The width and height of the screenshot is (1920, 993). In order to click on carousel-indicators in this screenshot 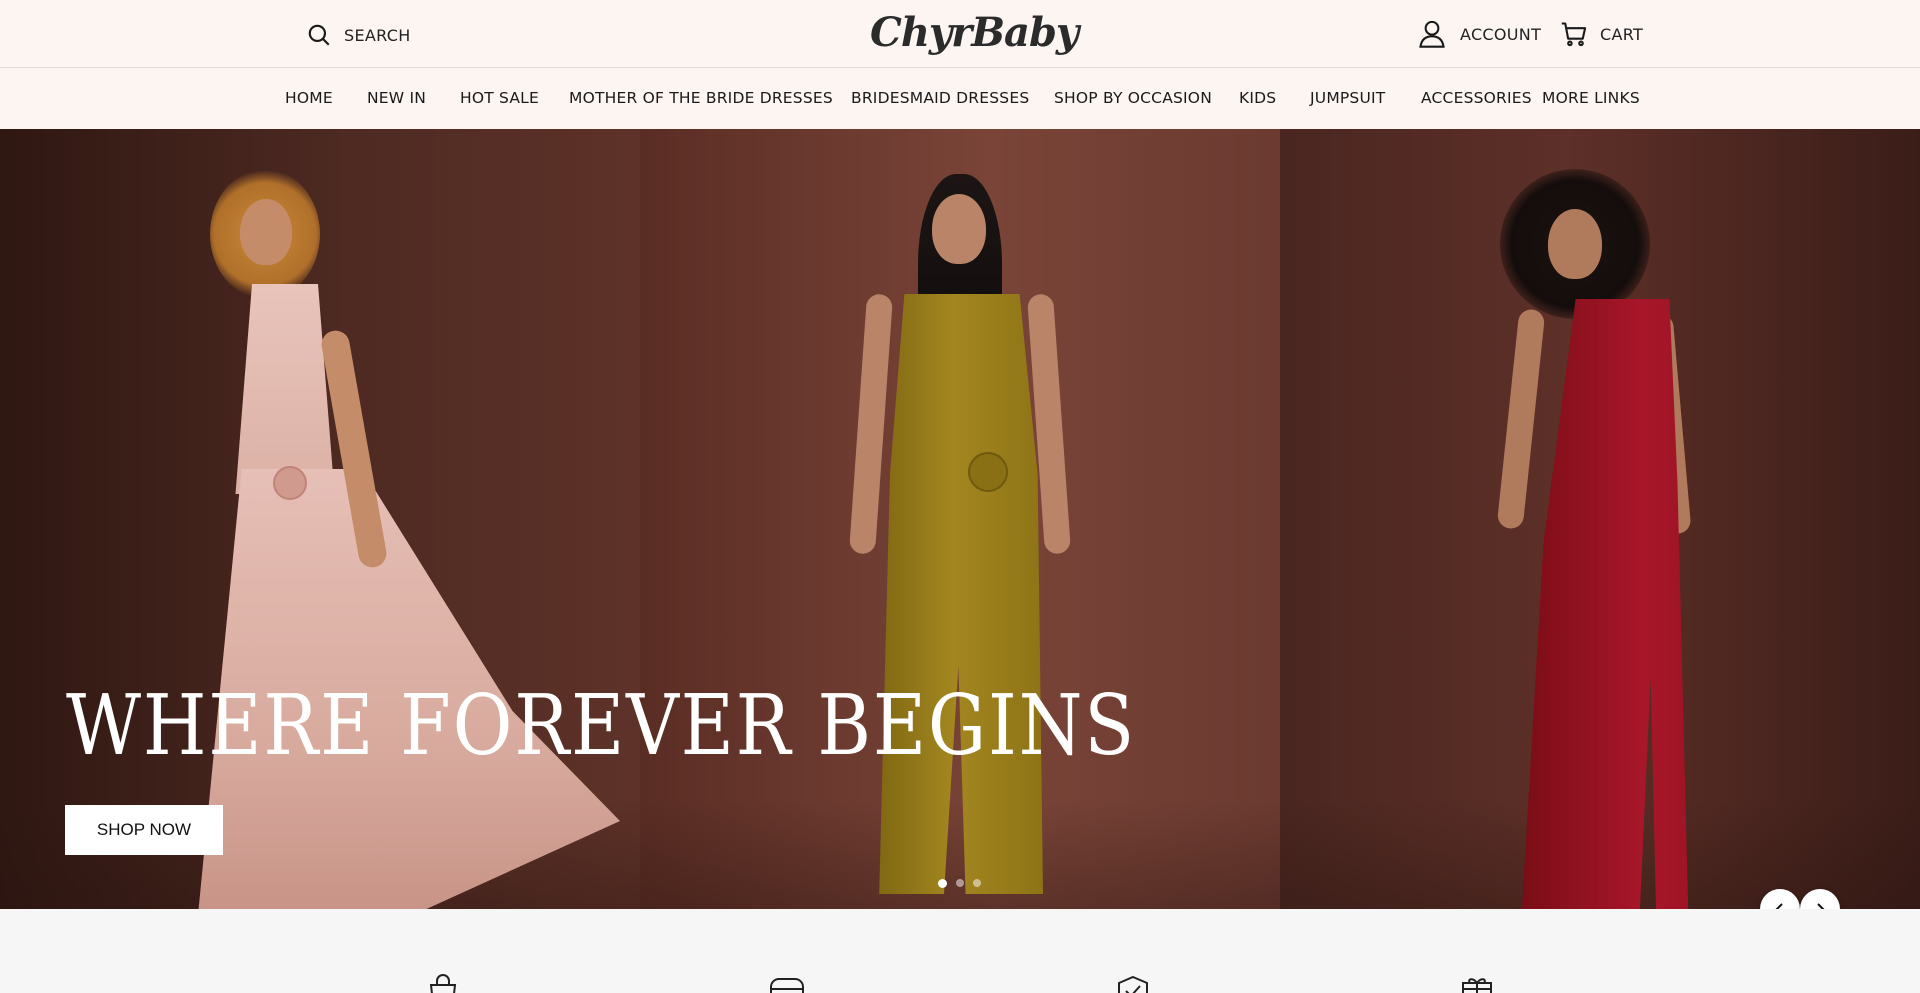, I will do `click(959, 883)`.